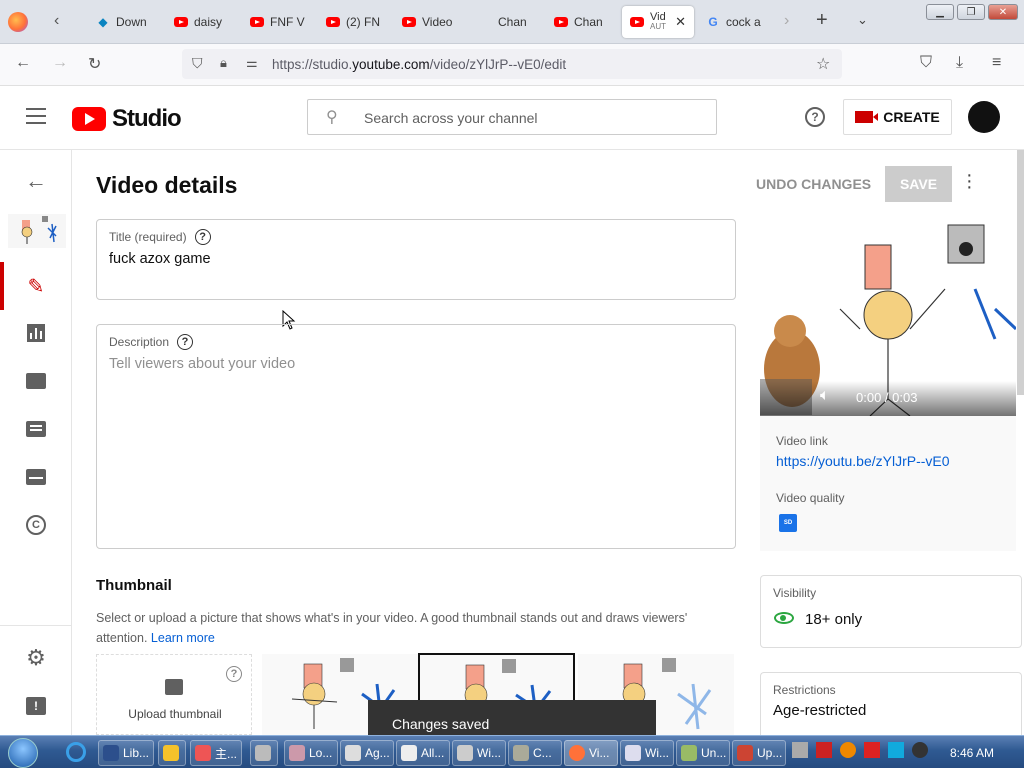 This screenshot has width=1024, height=768. I want to click on ie-icon, so click(76, 752).